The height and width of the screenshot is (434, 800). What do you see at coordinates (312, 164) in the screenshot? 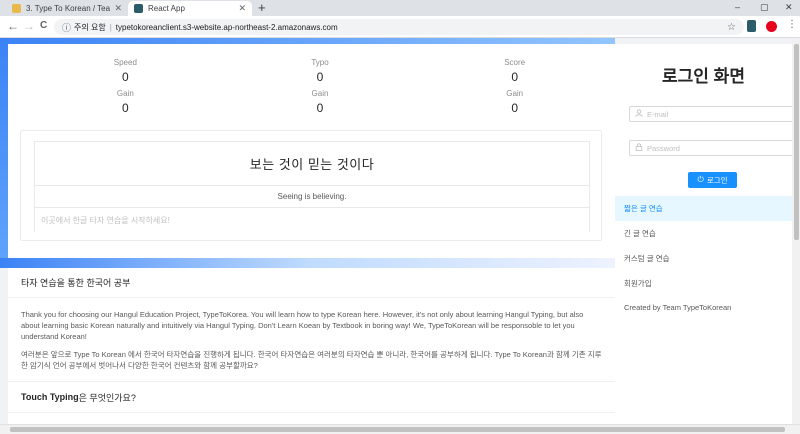
I see `target-sentence-korean: 보는 것이 믿는 것이다` at bounding box center [312, 164].